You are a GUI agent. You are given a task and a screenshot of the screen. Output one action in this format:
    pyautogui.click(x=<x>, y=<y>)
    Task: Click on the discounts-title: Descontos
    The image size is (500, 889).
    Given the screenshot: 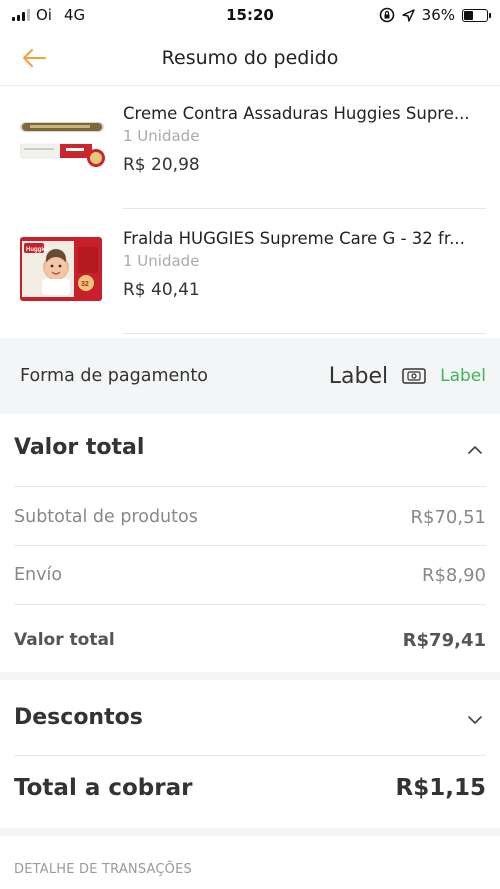 What is the action you would take?
    pyautogui.click(x=78, y=717)
    